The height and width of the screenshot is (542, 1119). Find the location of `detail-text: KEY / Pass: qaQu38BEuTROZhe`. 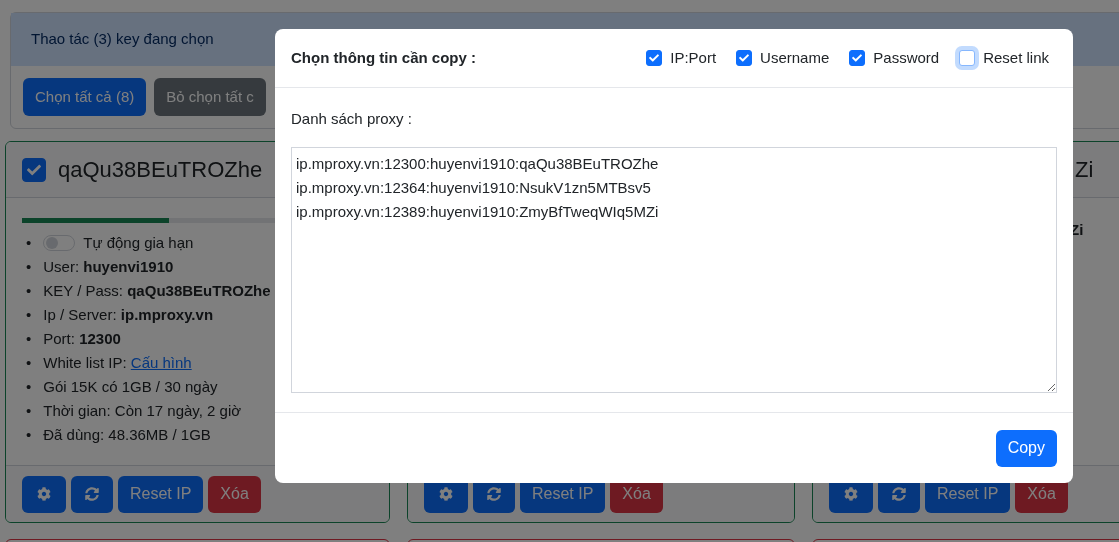

detail-text: KEY / Pass: qaQu38BEuTROZhe is located at coordinates (157, 291).